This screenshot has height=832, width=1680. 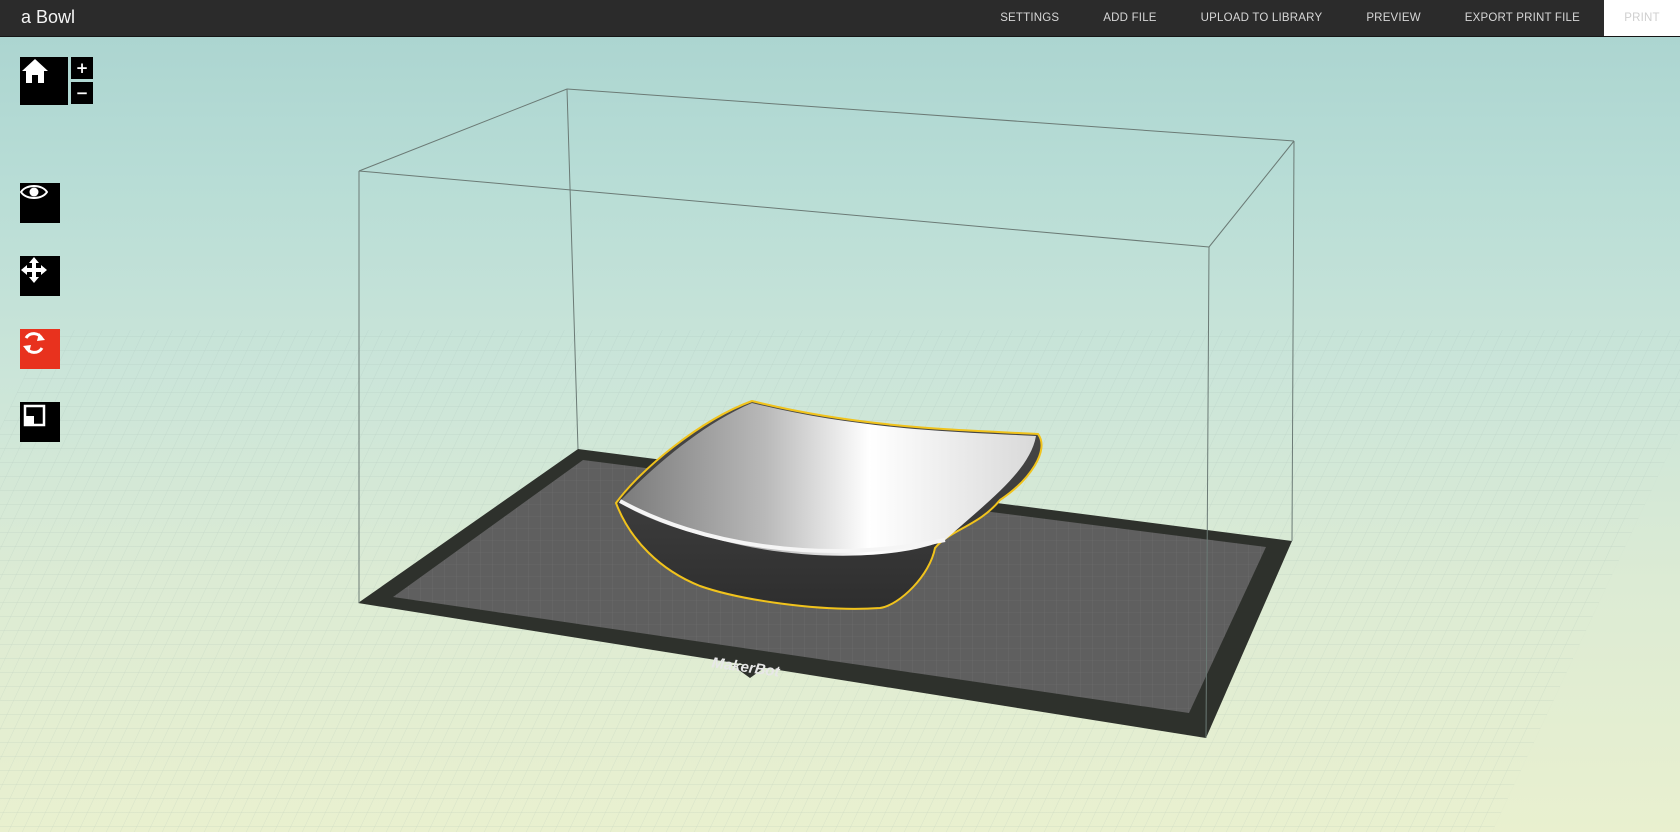 What do you see at coordinates (1393, 18) in the screenshot?
I see `preview-menu-item: PREVIEW` at bounding box center [1393, 18].